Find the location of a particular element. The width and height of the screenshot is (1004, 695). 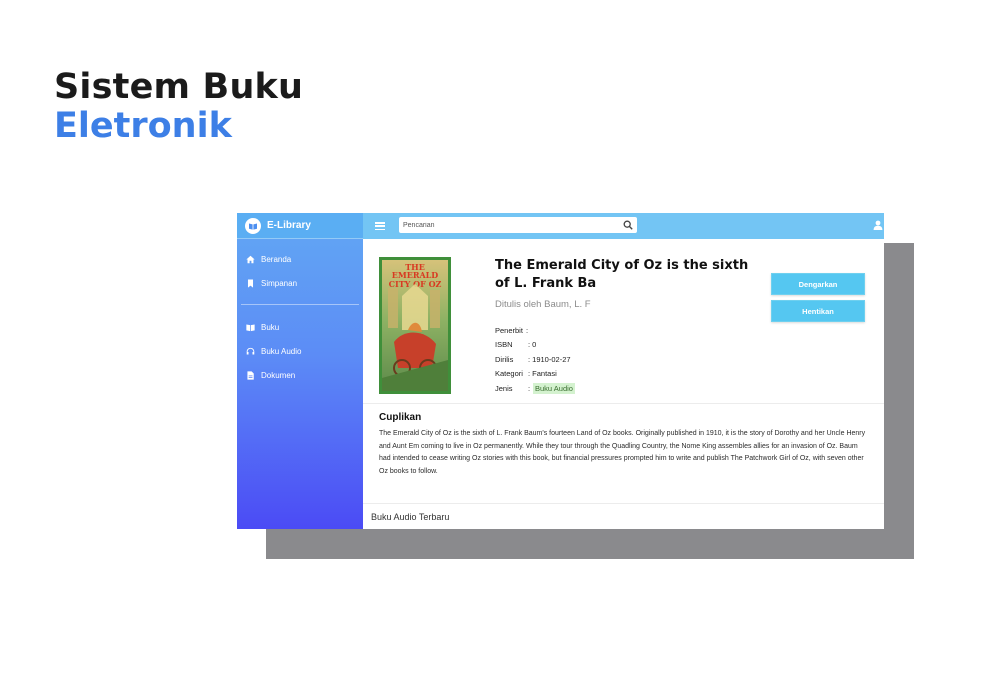

sidebar-item-buku-audio: Buku Audio is located at coordinates (300, 351).